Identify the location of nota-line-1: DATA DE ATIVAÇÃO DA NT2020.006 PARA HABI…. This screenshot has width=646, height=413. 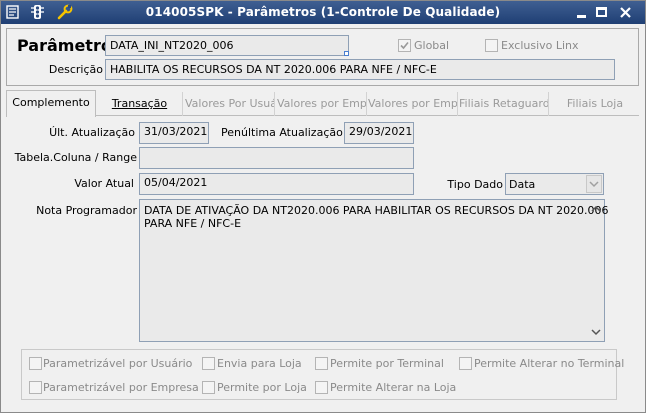
(376, 210).